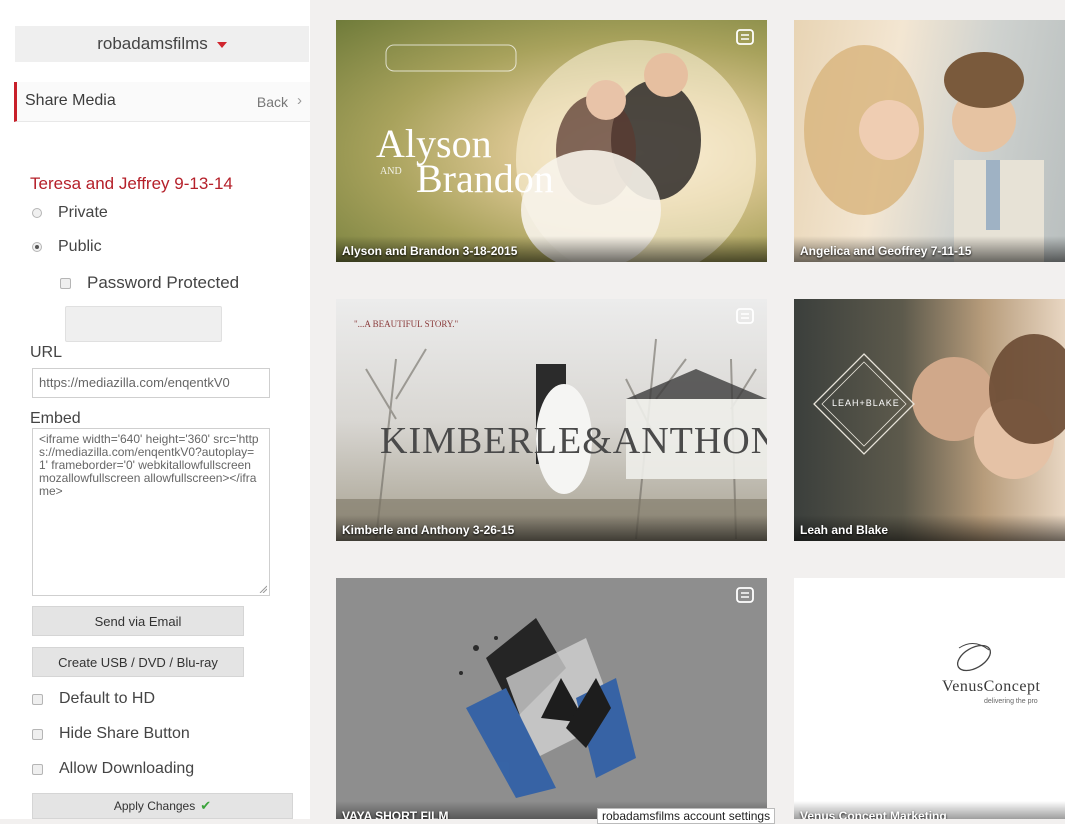  I want to click on account-name: robadamsfilms, so click(152, 43).